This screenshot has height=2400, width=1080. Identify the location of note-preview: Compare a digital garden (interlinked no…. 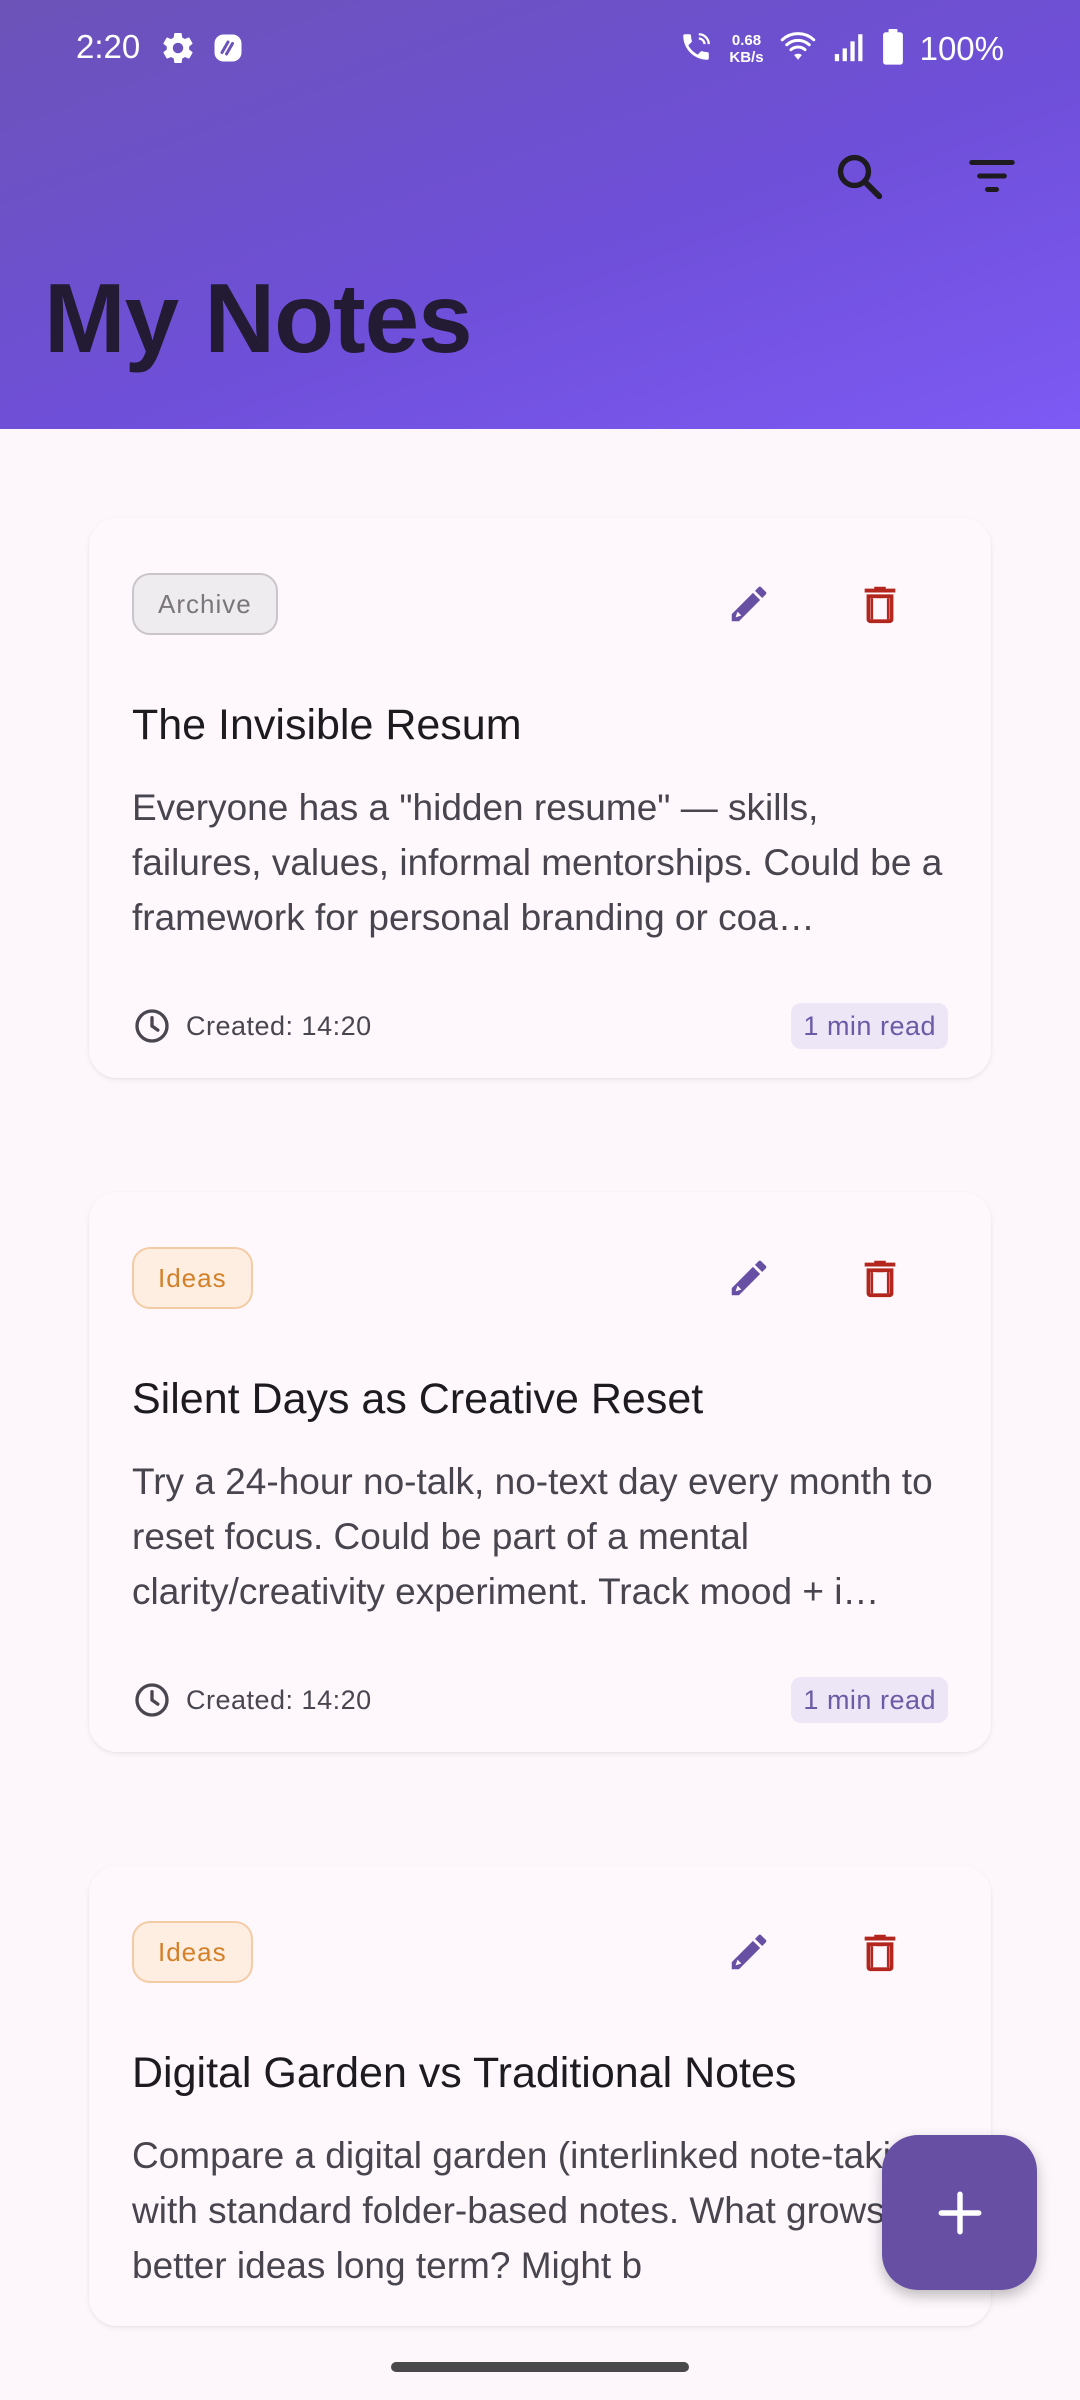
(538, 2210).